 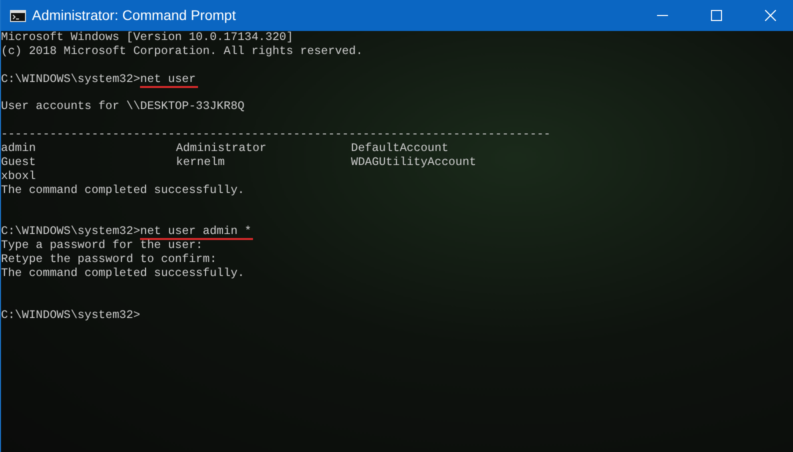 What do you see at coordinates (102, 246) in the screenshot?
I see `console-output-line: Type a password for the user:` at bounding box center [102, 246].